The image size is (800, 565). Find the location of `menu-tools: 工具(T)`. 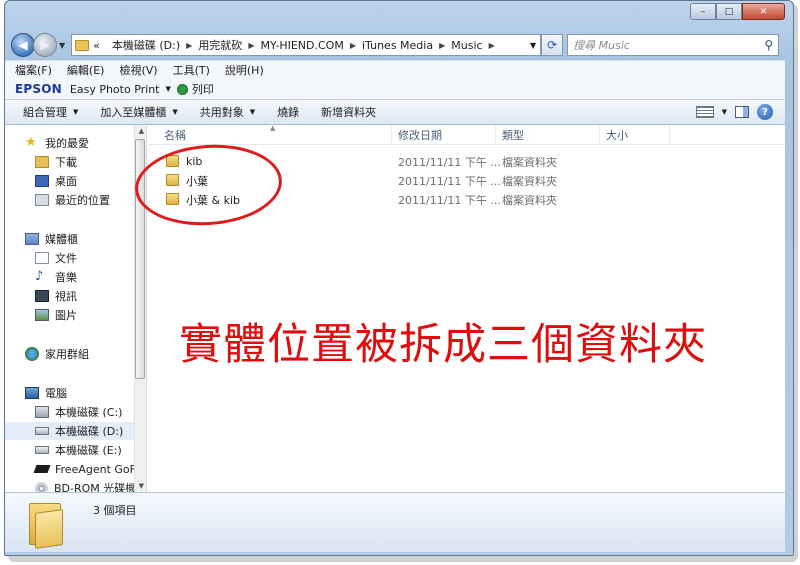

menu-tools: 工具(T) is located at coordinates (191, 70).